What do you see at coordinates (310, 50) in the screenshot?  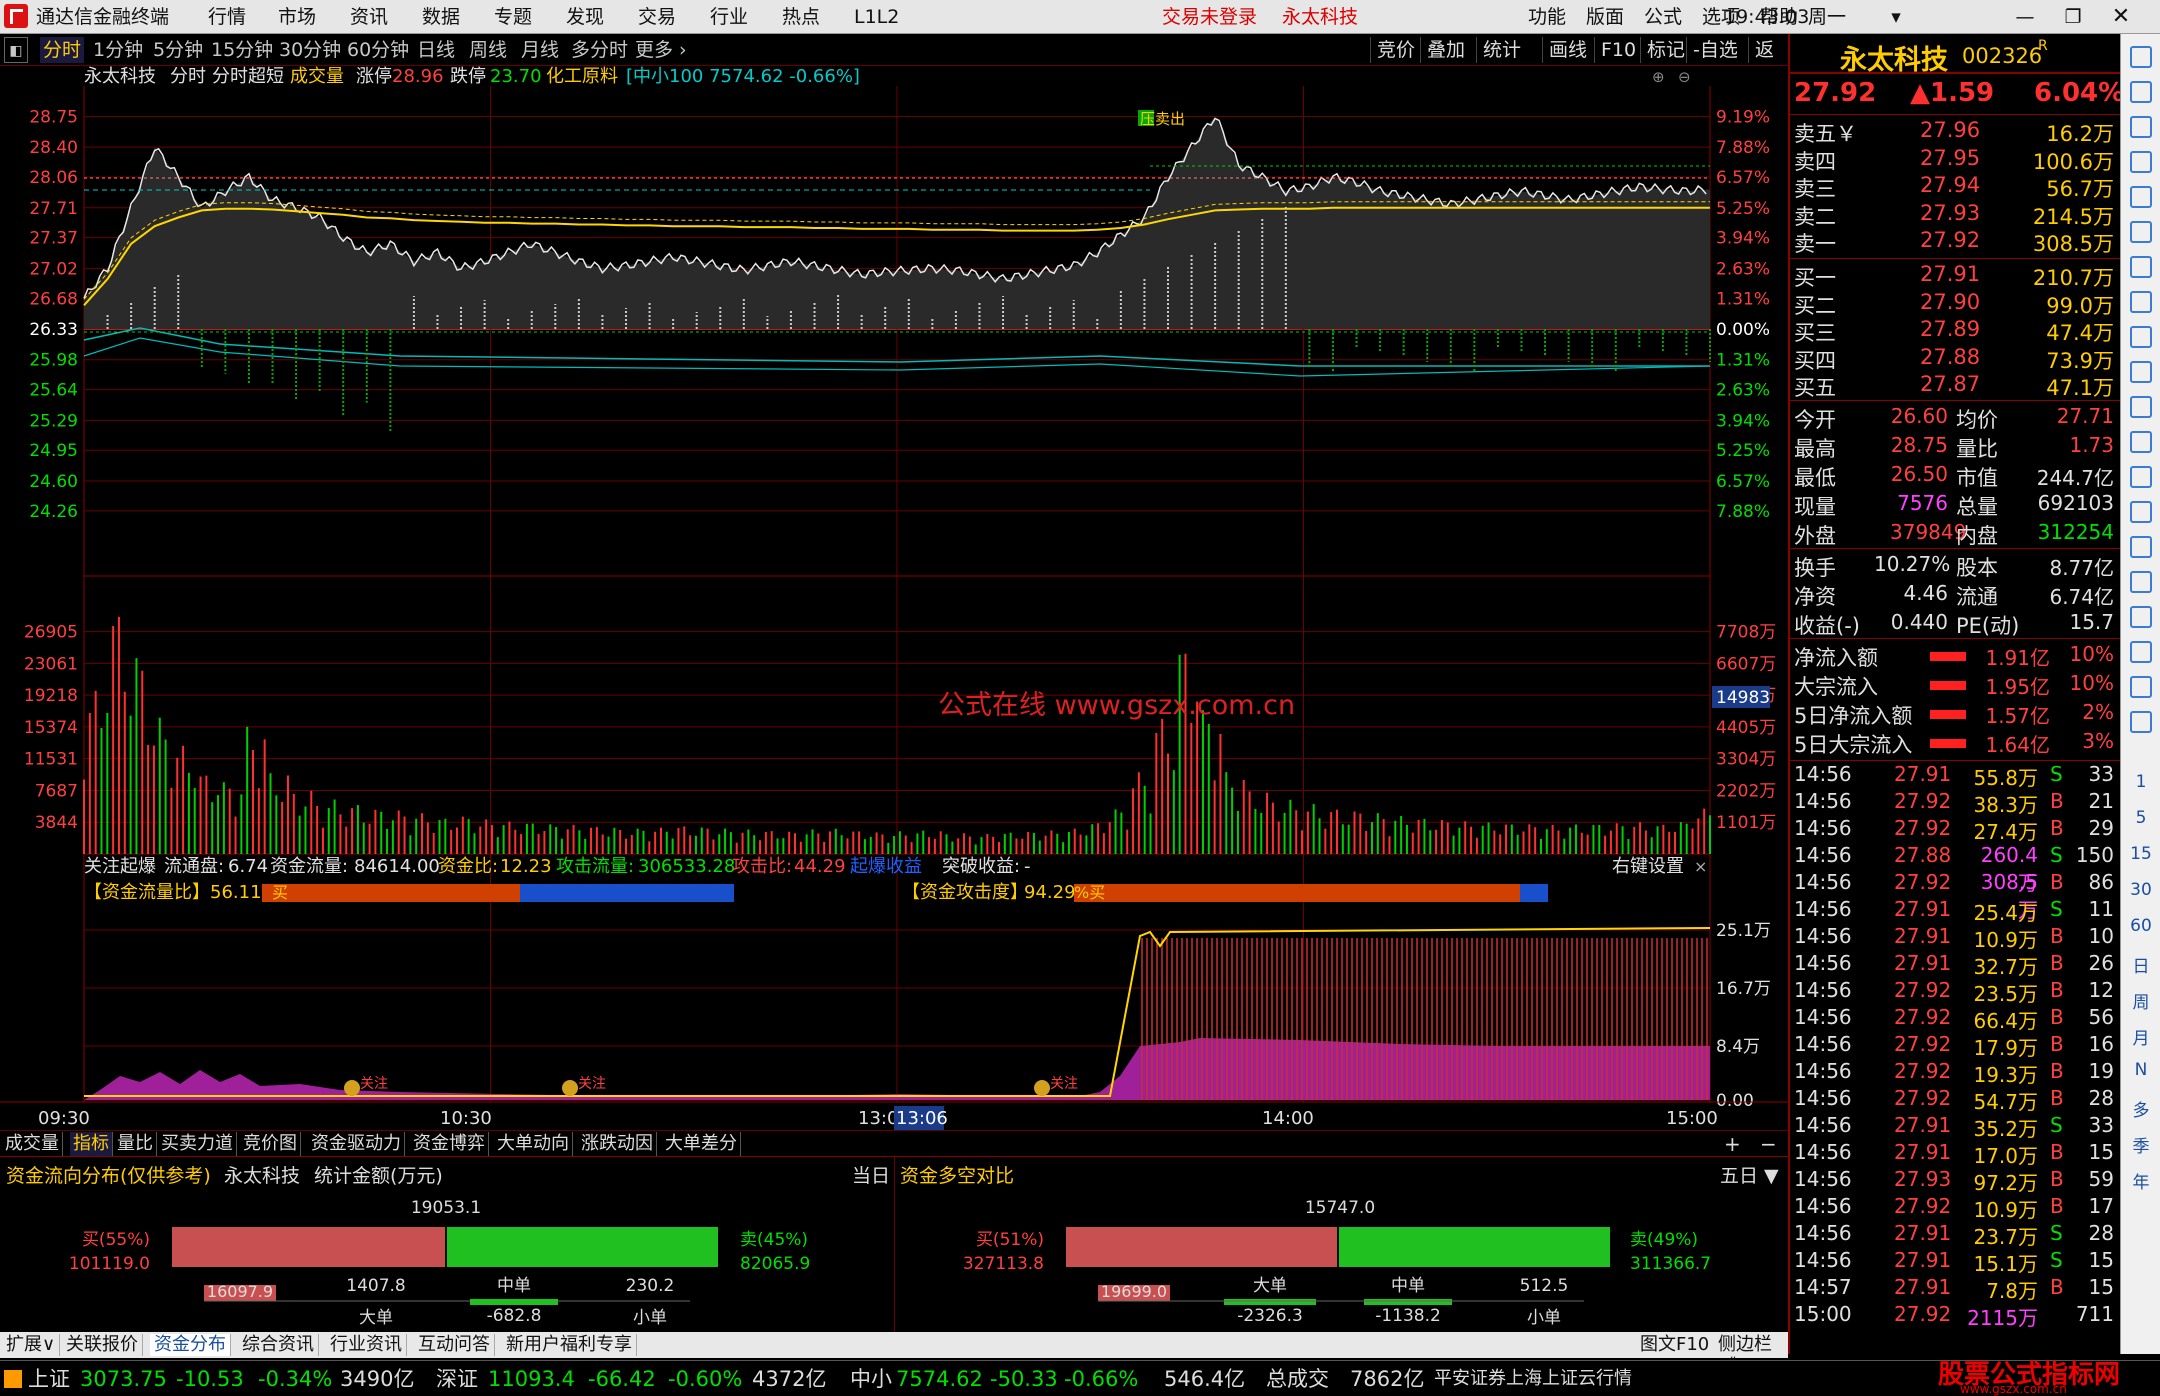 I see `period-tab-4: 30分钟` at bounding box center [310, 50].